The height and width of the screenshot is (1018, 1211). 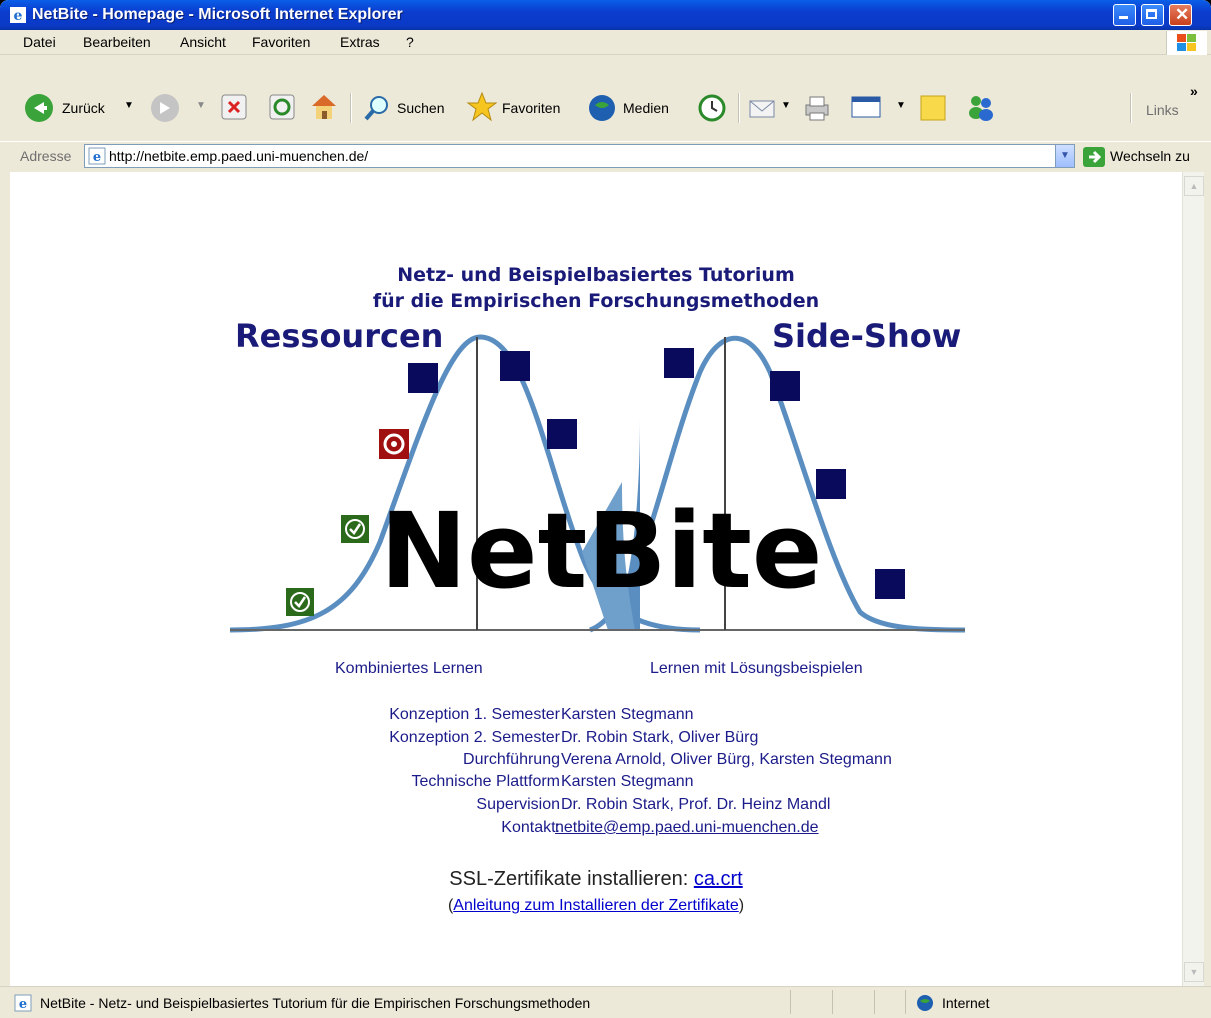 I want to click on credit-label: Konzeption 1. Semester, so click(x=474, y=714).